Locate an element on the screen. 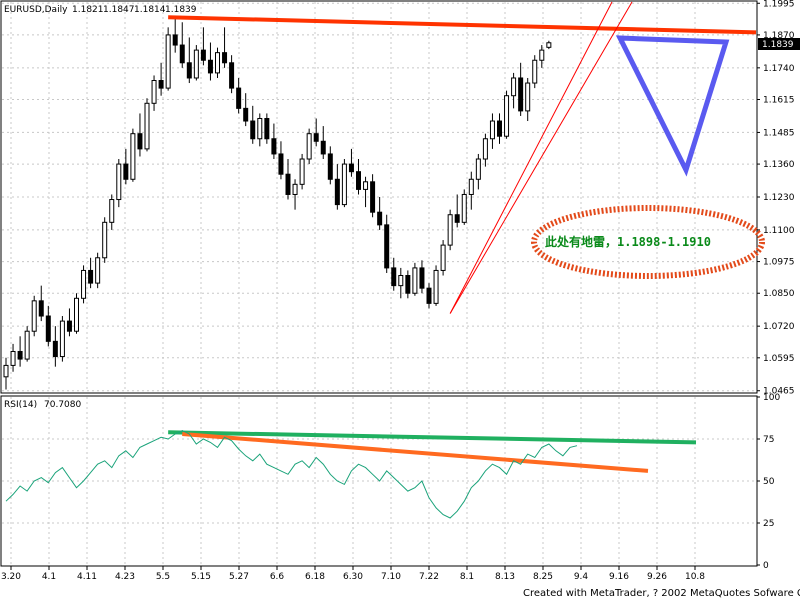 Image resolution: width=800 pixels, height=600 pixels. price-tick-label: 1.1485 is located at coordinates (779, 133).